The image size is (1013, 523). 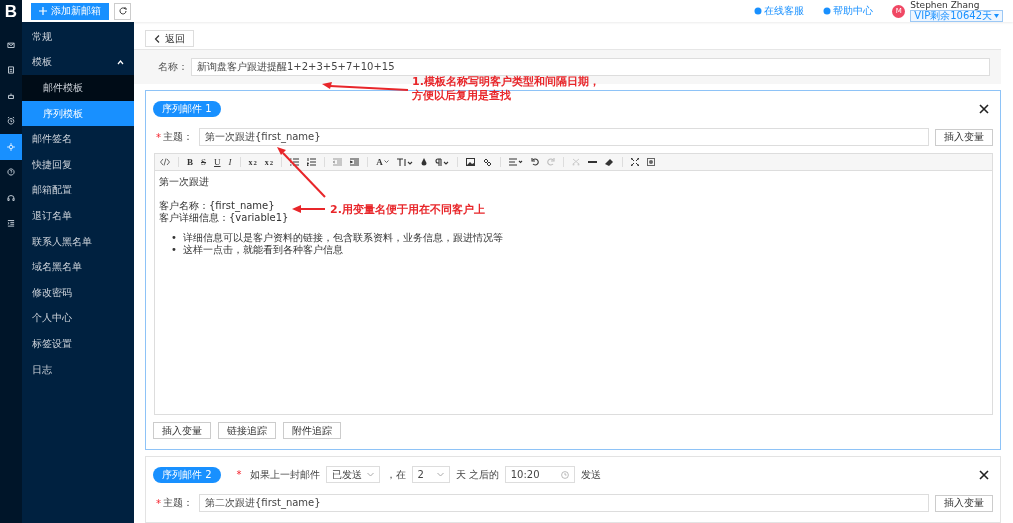 What do you see at coordinates (534, 162) in the screenshot?
I see `undo-icon` at bounding box center [534, 162].